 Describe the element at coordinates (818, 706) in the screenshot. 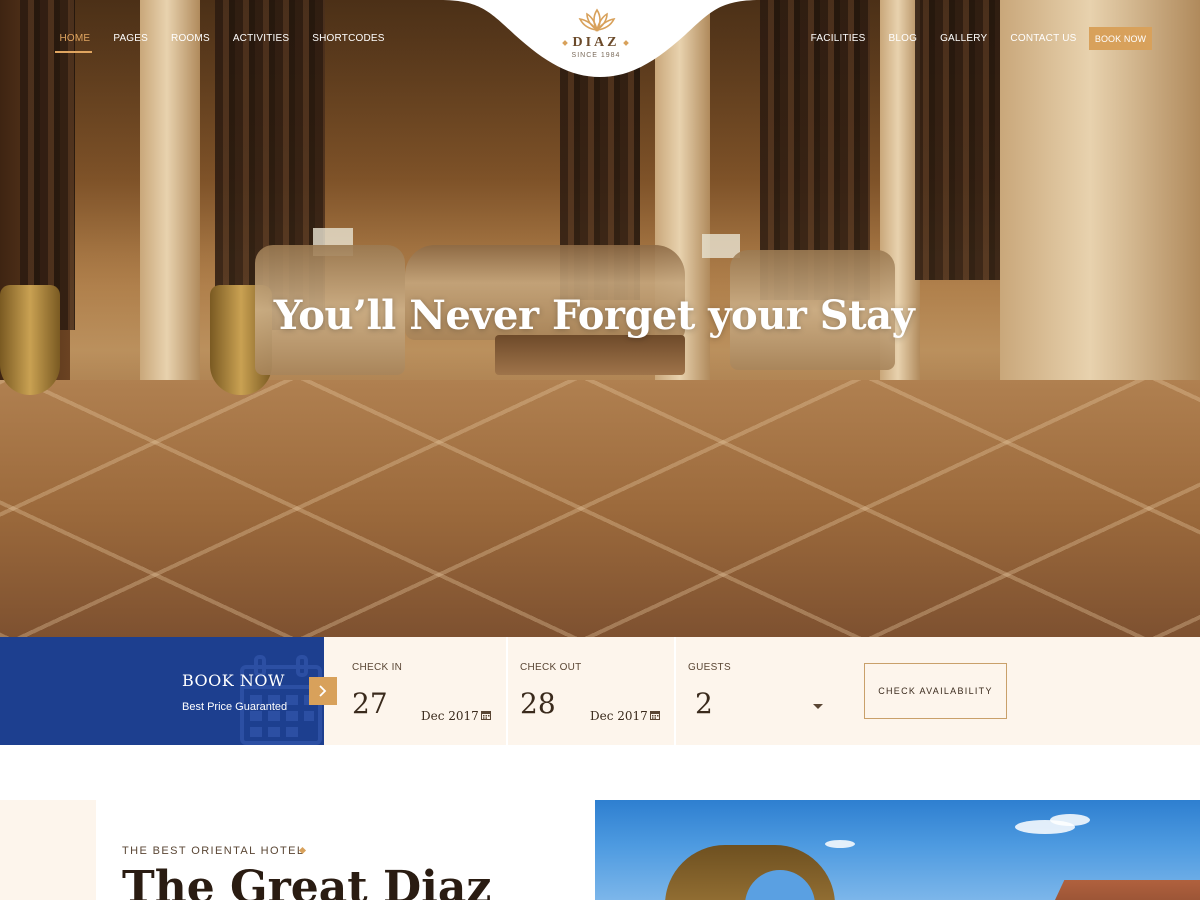

I see `guests-caret-down-icon` at that location.